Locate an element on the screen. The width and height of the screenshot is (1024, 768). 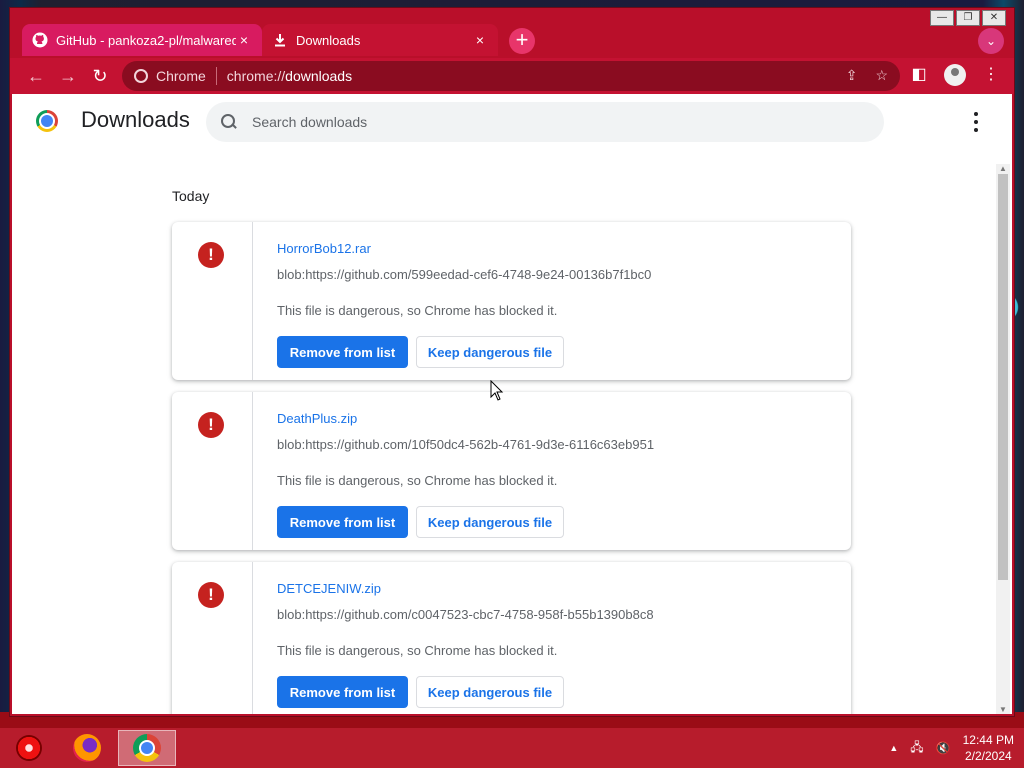
clock-time: 12:44 PM is located at coordinates (988, 740).